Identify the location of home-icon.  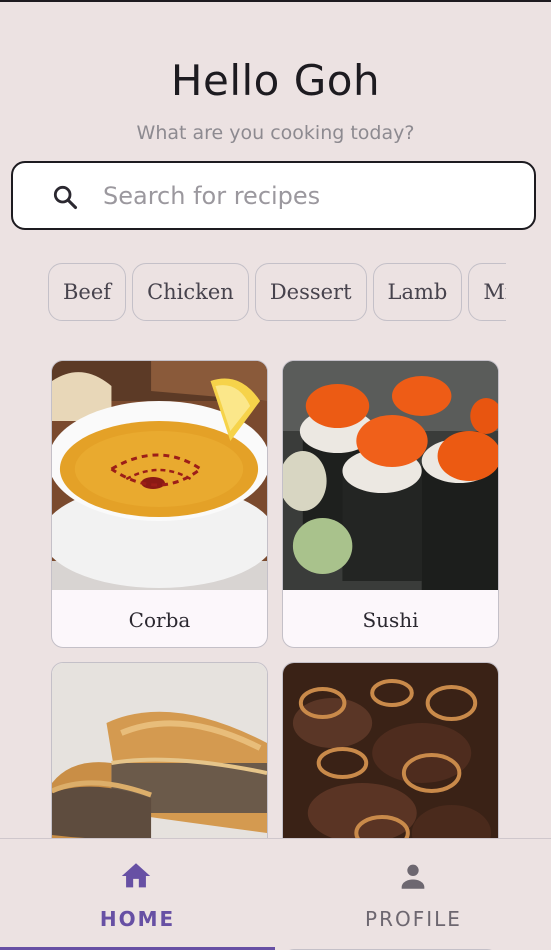
(136, 876).